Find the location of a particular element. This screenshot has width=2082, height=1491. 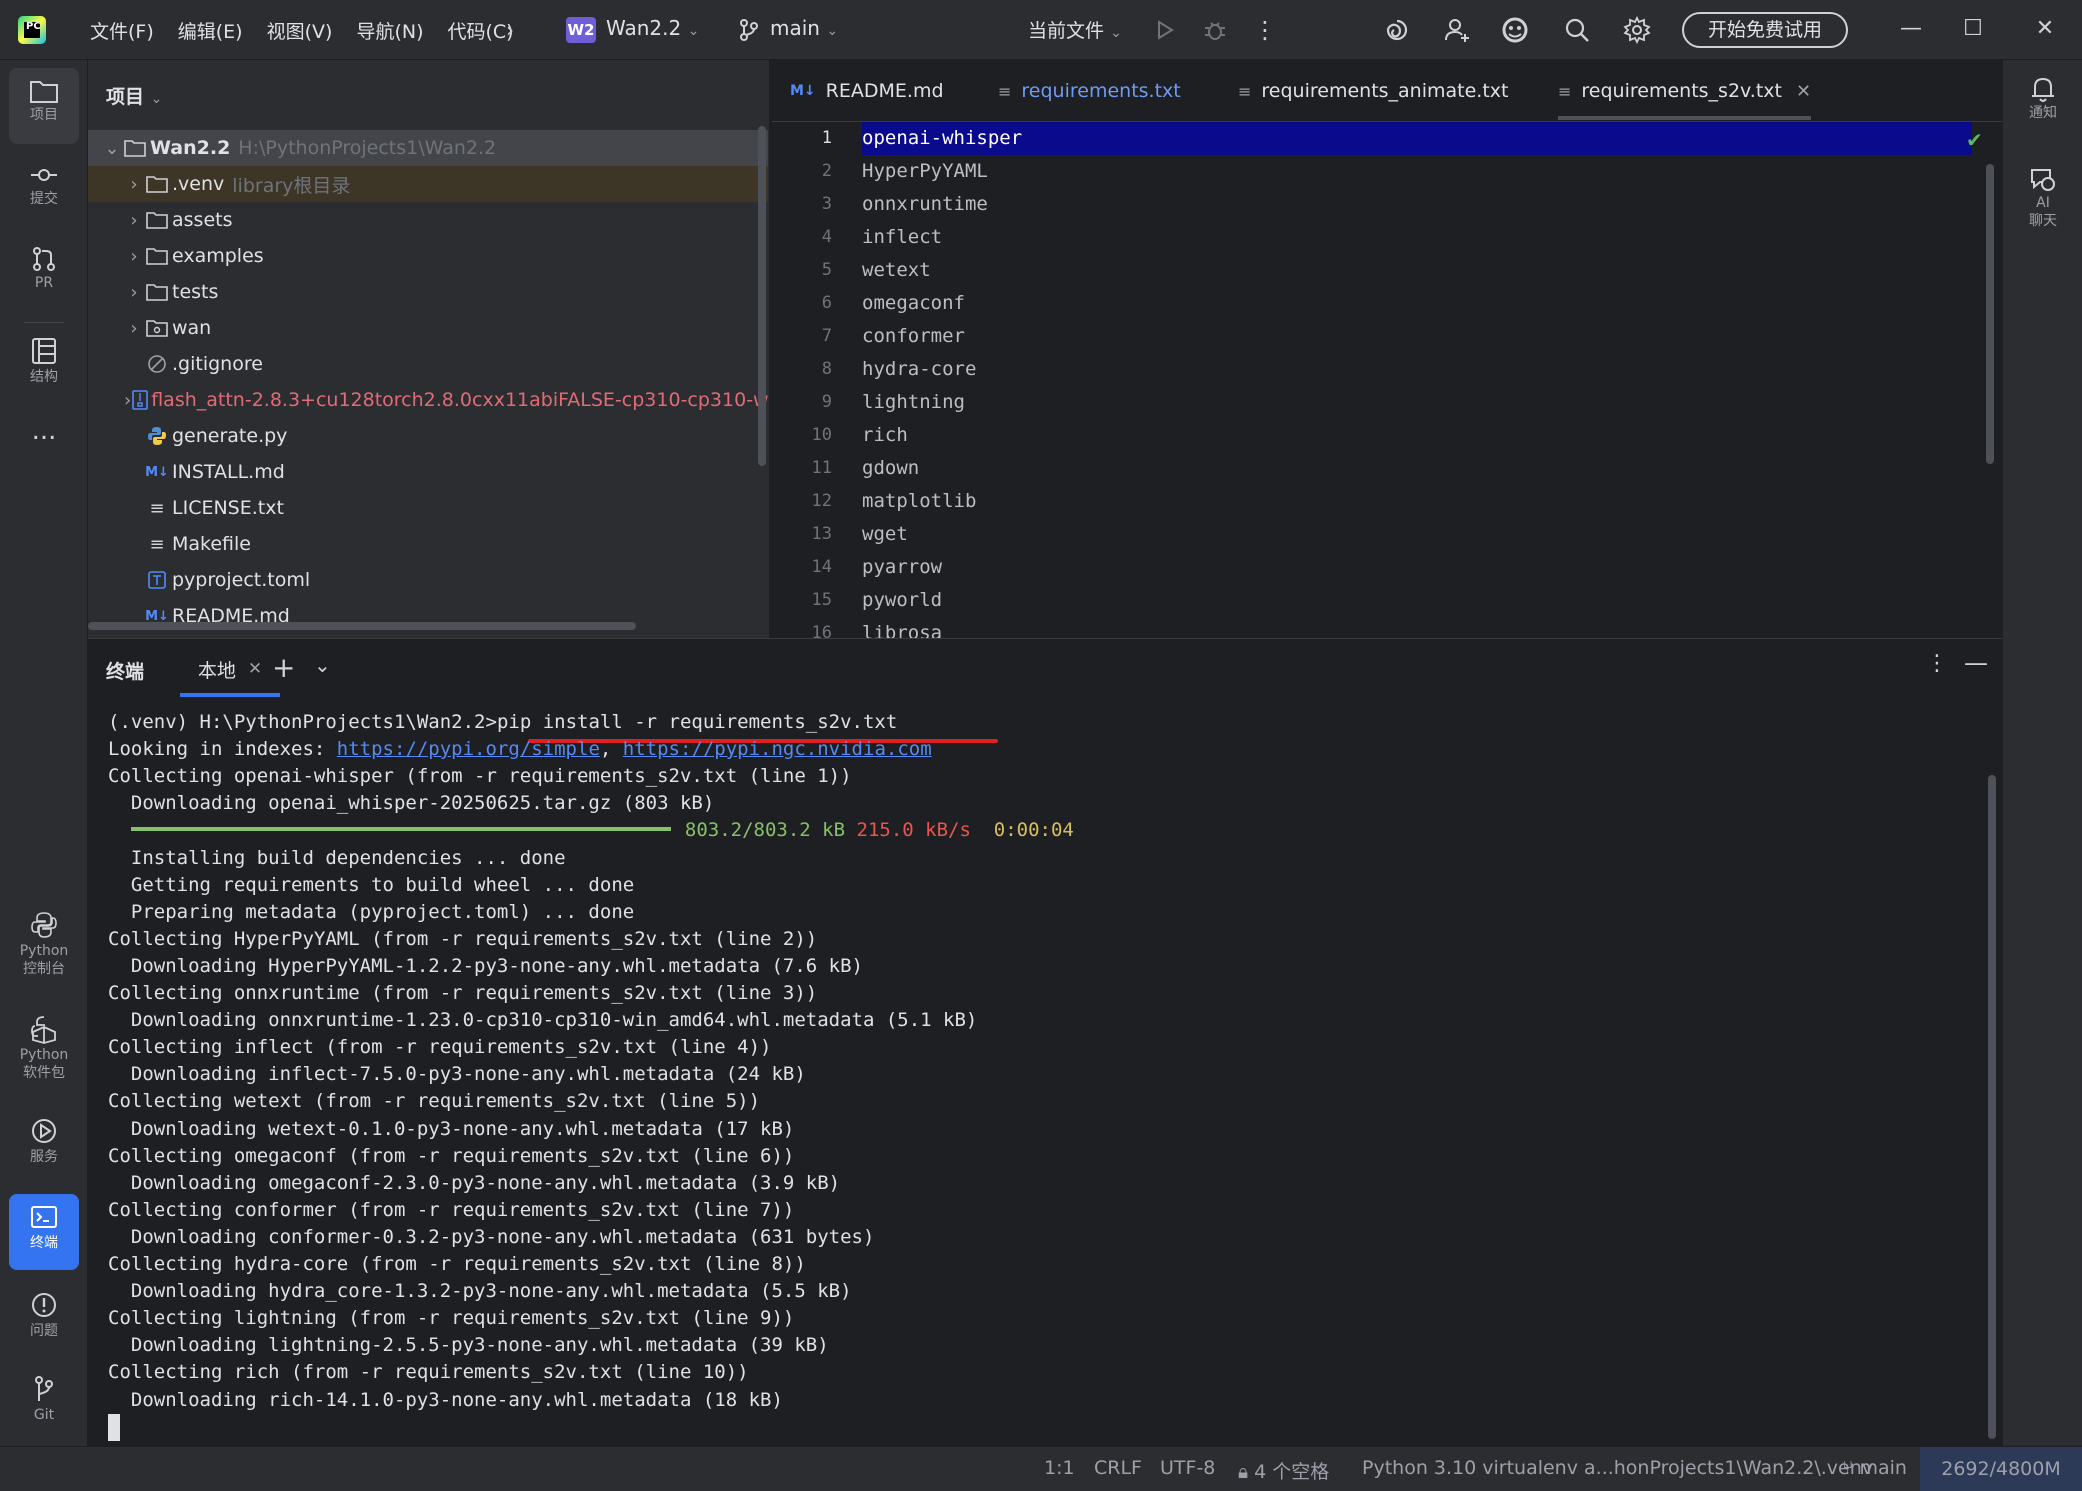

index-link-ngc: https://pypi.ngc.nvidia.com is located at coordinates (777, 749).